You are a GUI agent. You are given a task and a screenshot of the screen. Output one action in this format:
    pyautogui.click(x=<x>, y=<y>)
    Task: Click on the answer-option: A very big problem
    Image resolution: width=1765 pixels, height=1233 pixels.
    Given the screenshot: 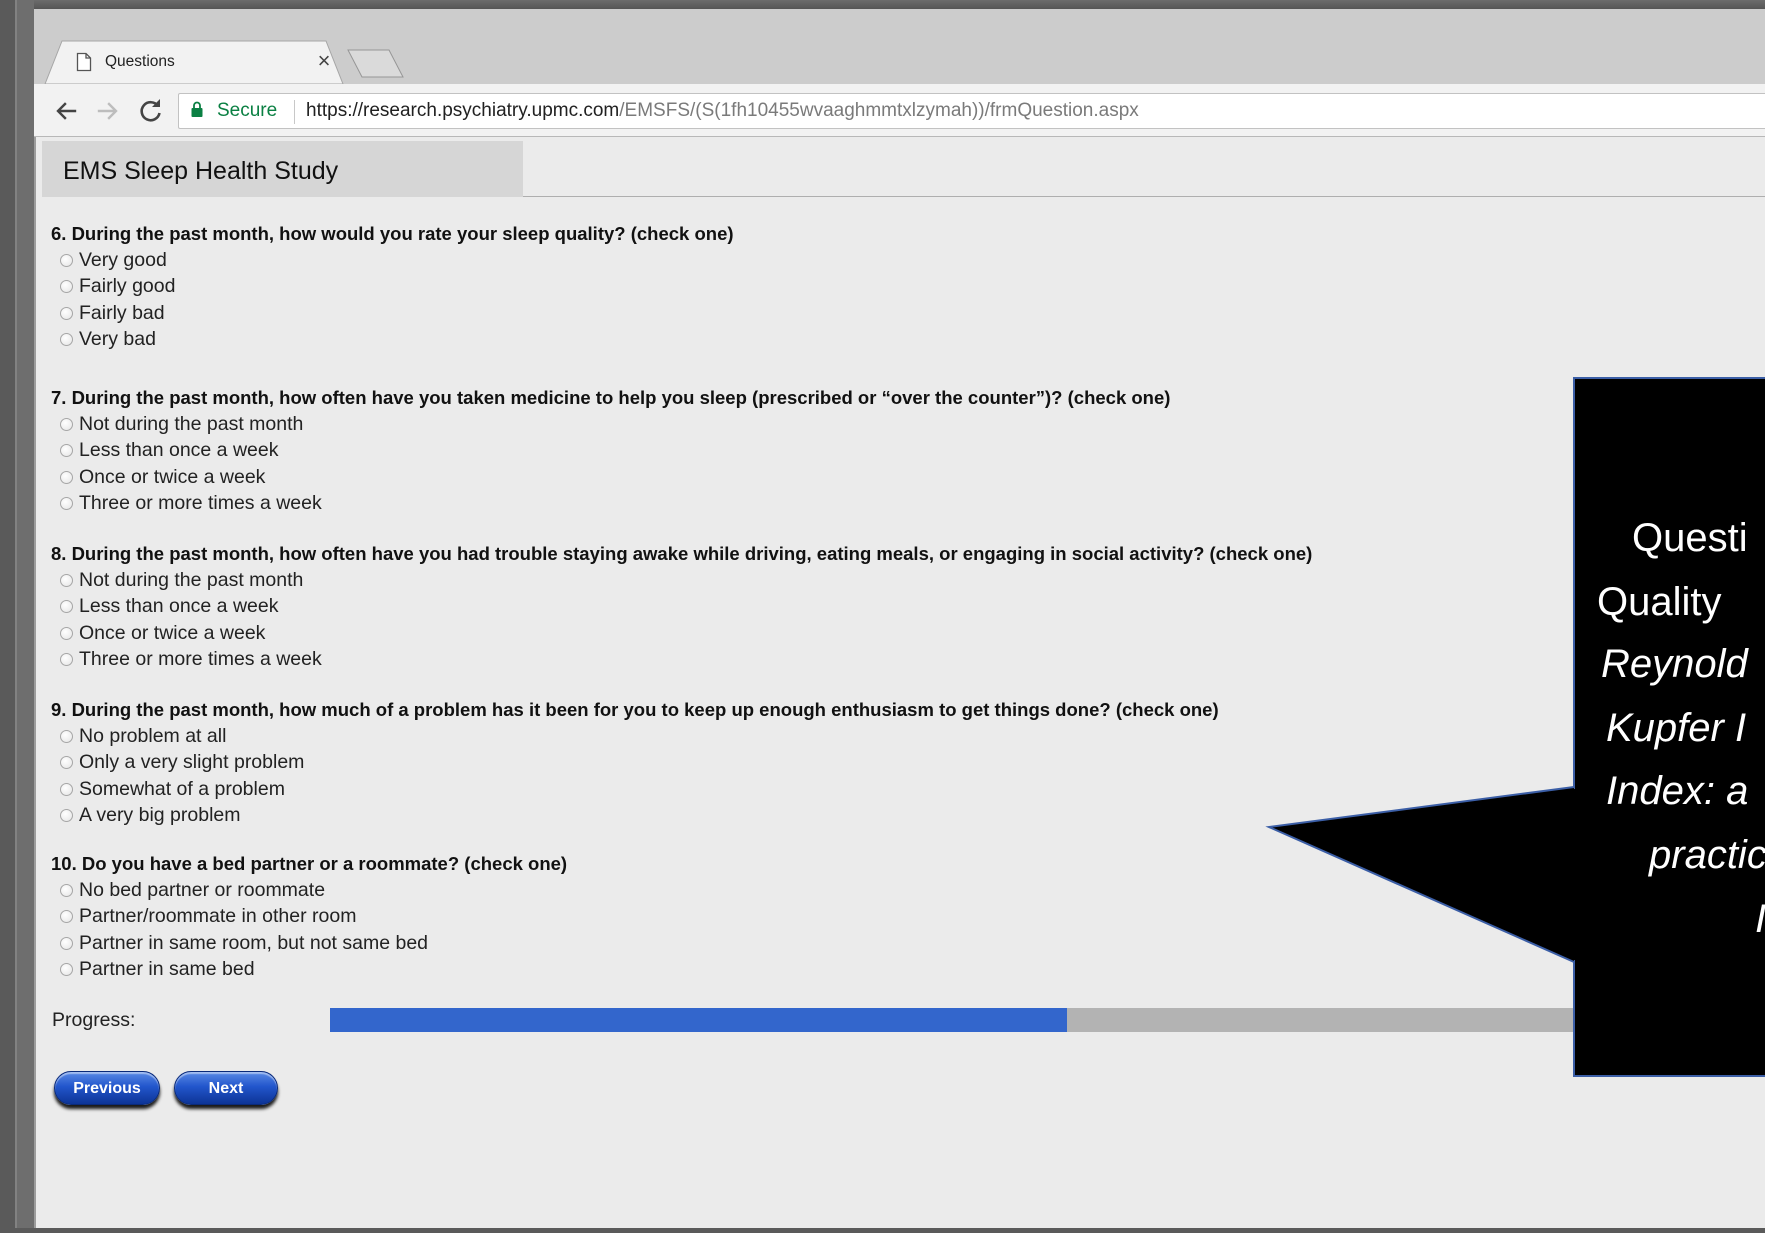 What is the action you would take?
    pyautogui.click(x=268, y=815)
    